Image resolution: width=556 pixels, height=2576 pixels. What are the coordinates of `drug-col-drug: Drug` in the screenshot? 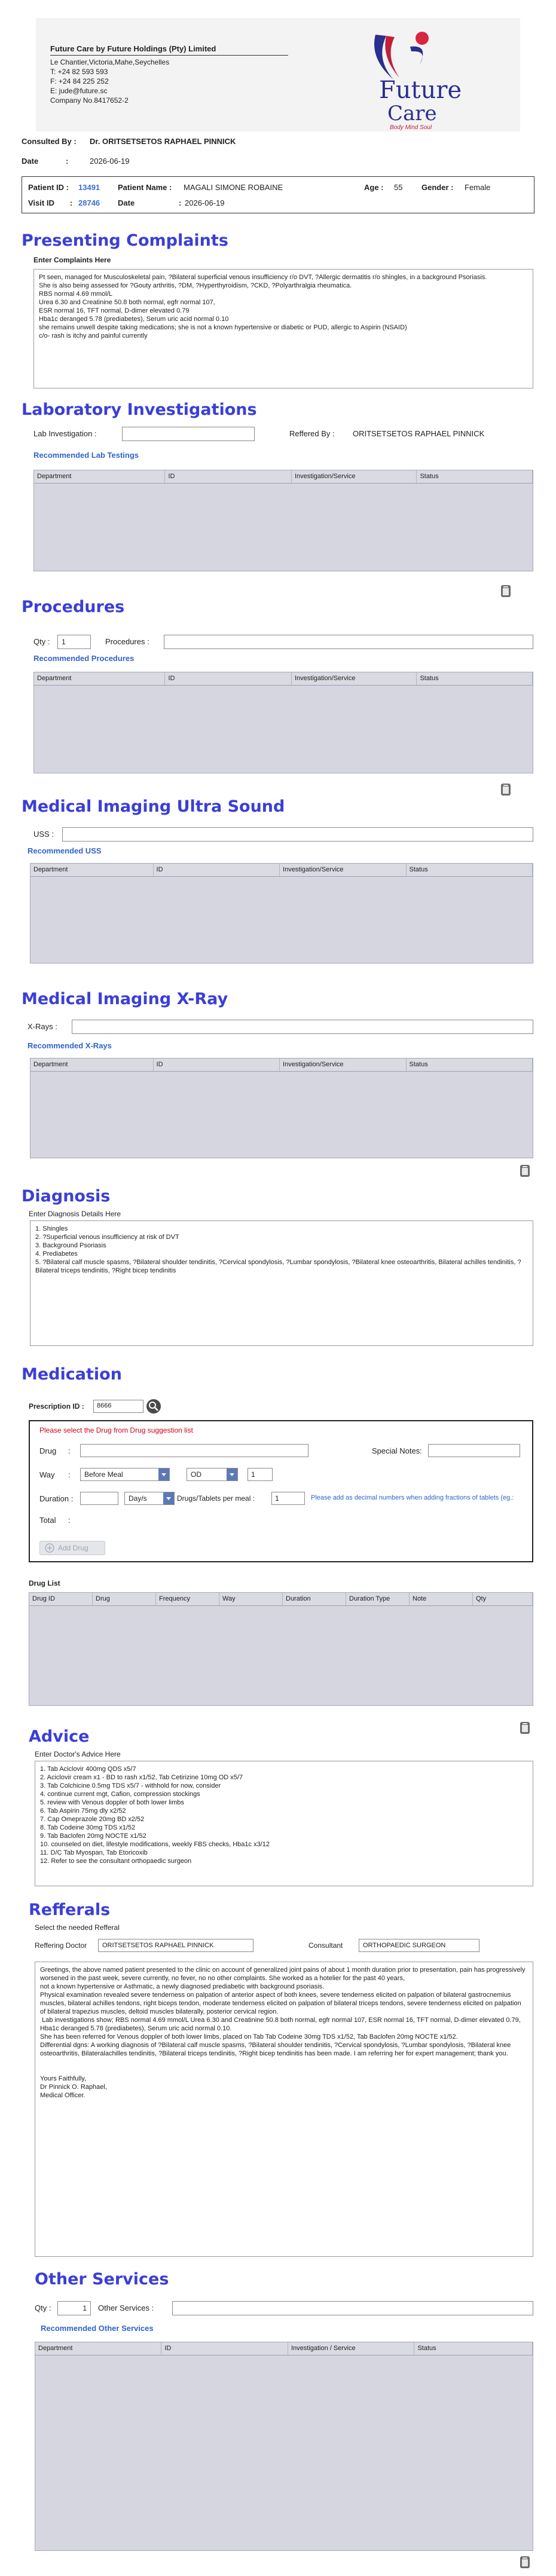 It's located at (125, 1599).